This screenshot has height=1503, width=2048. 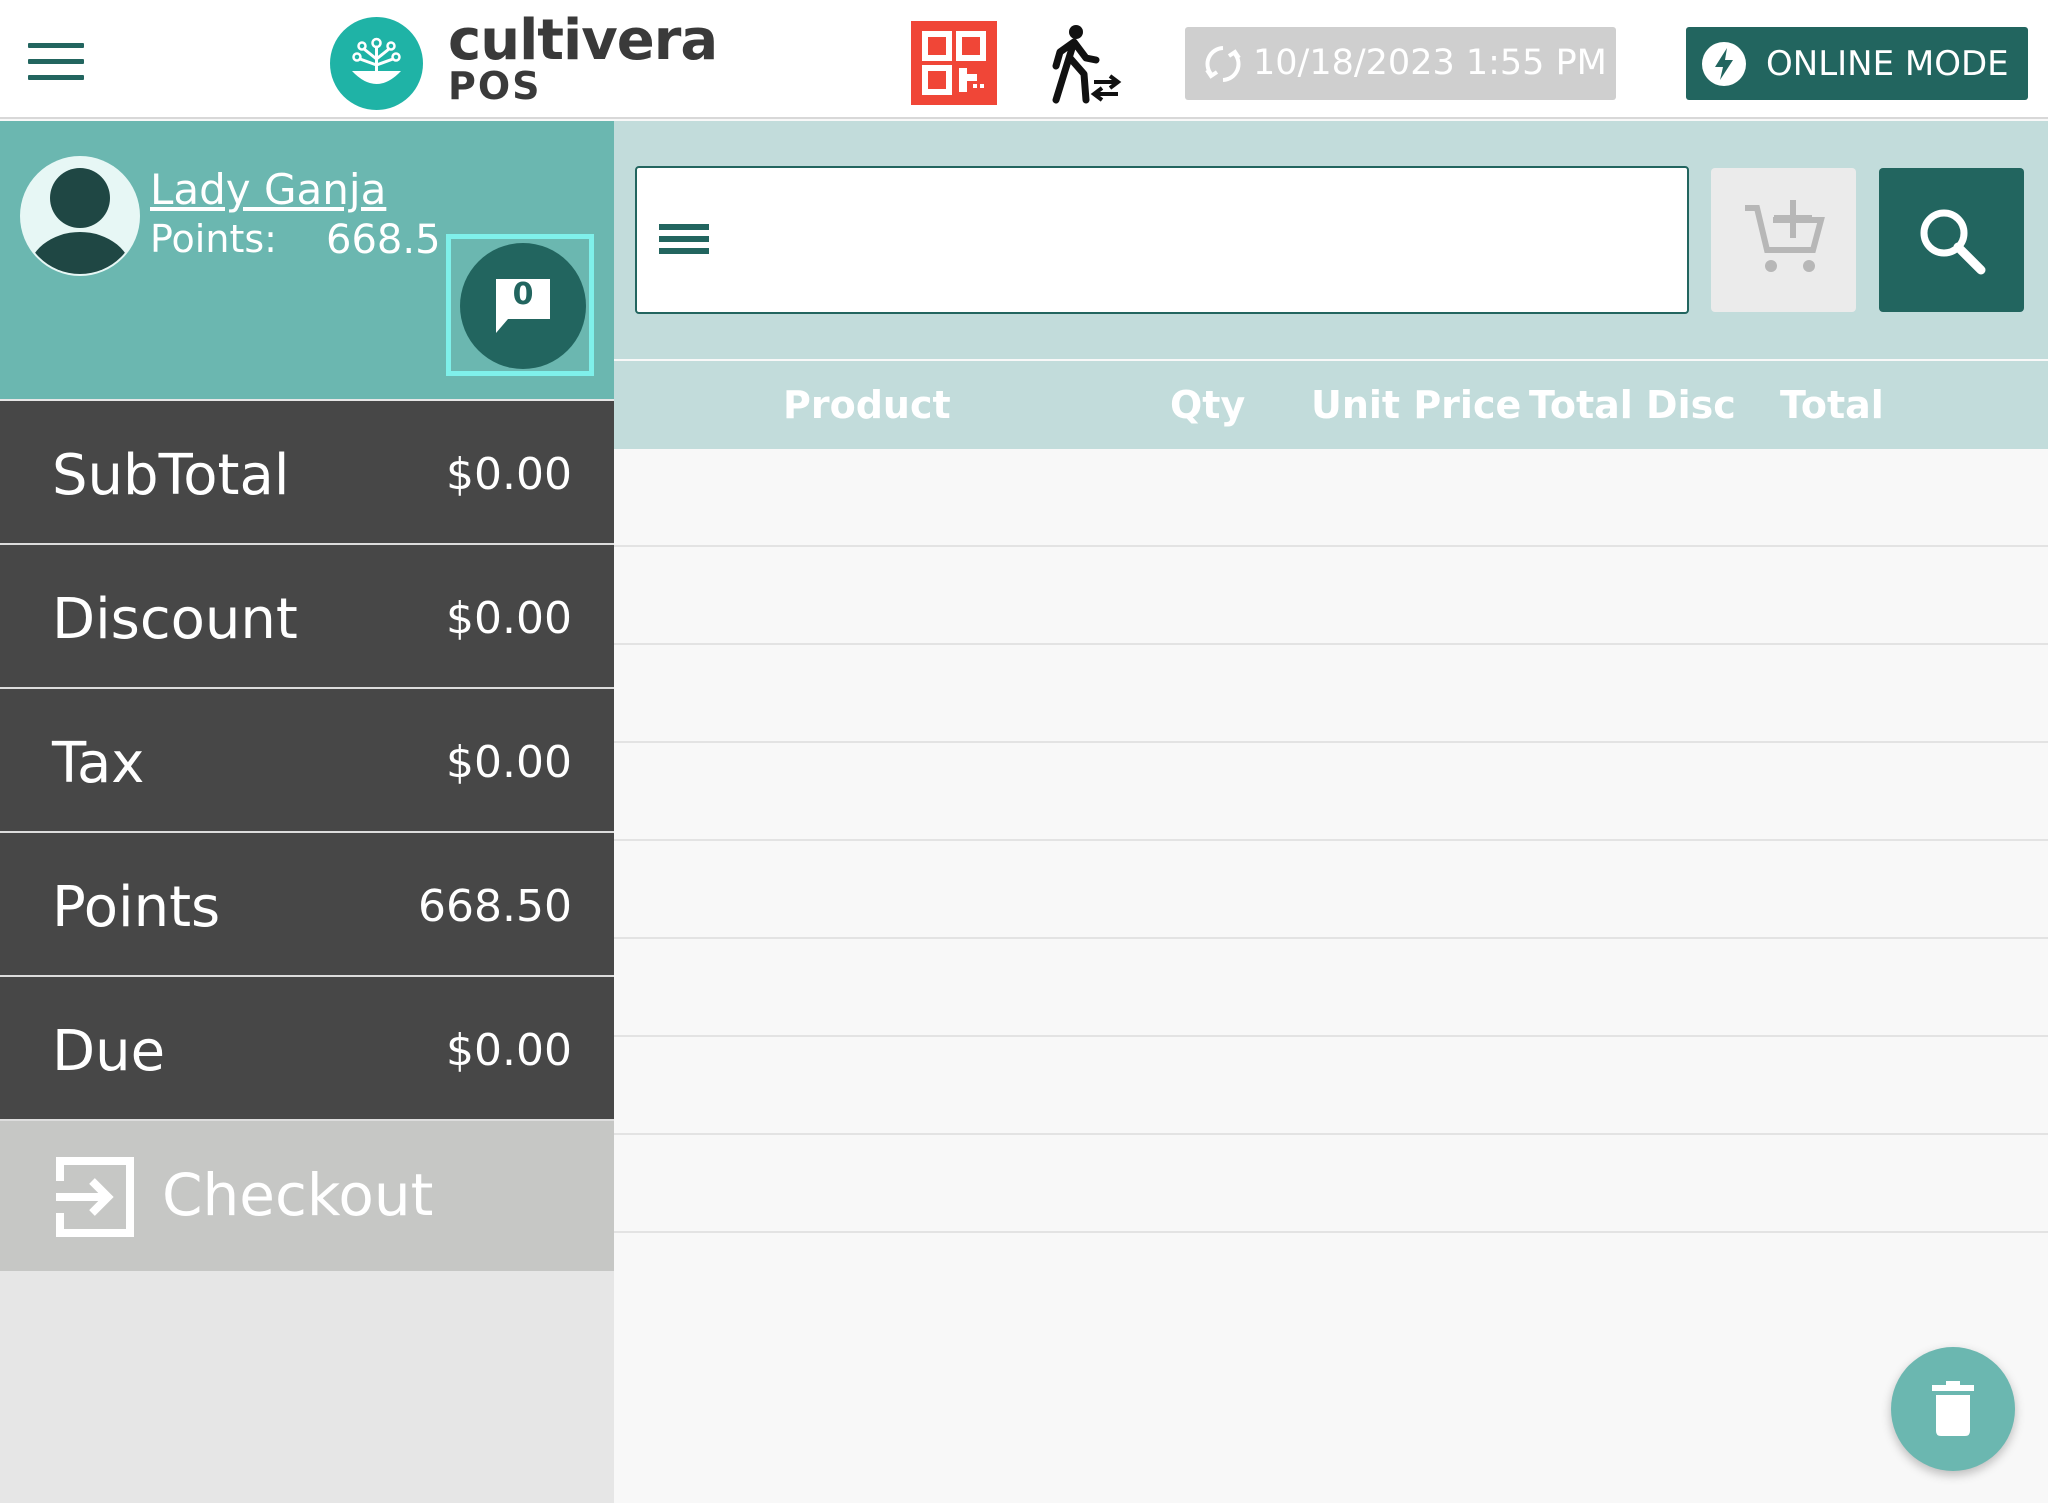 I want to click on customer-name-link: Lady Ganja, so click(x=268, y=189).